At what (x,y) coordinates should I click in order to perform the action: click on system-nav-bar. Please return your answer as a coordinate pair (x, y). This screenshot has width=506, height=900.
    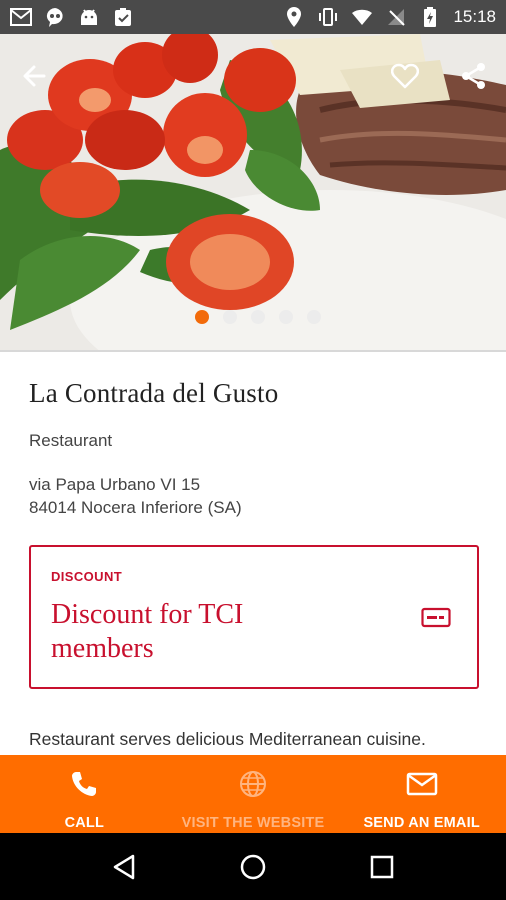
    Looking at the image, I should click on (253, 866).